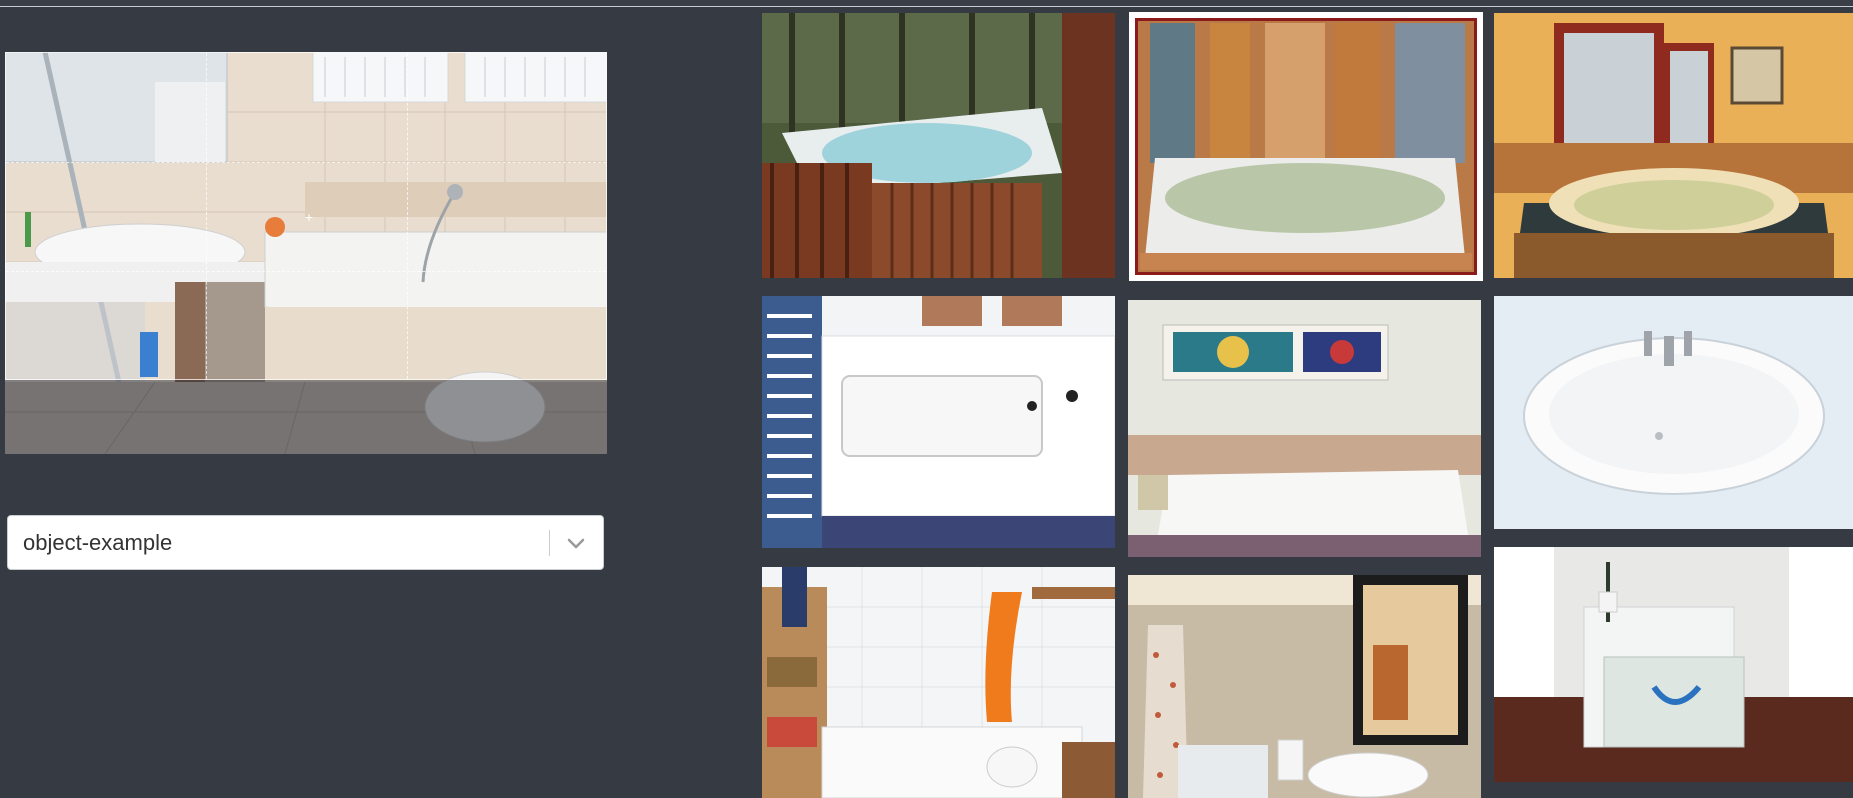 The width and height of the screenshot is (1853, 798). Describe the element at coordinates (549, 543) in the screenshot. I see `select-separator` at that location.